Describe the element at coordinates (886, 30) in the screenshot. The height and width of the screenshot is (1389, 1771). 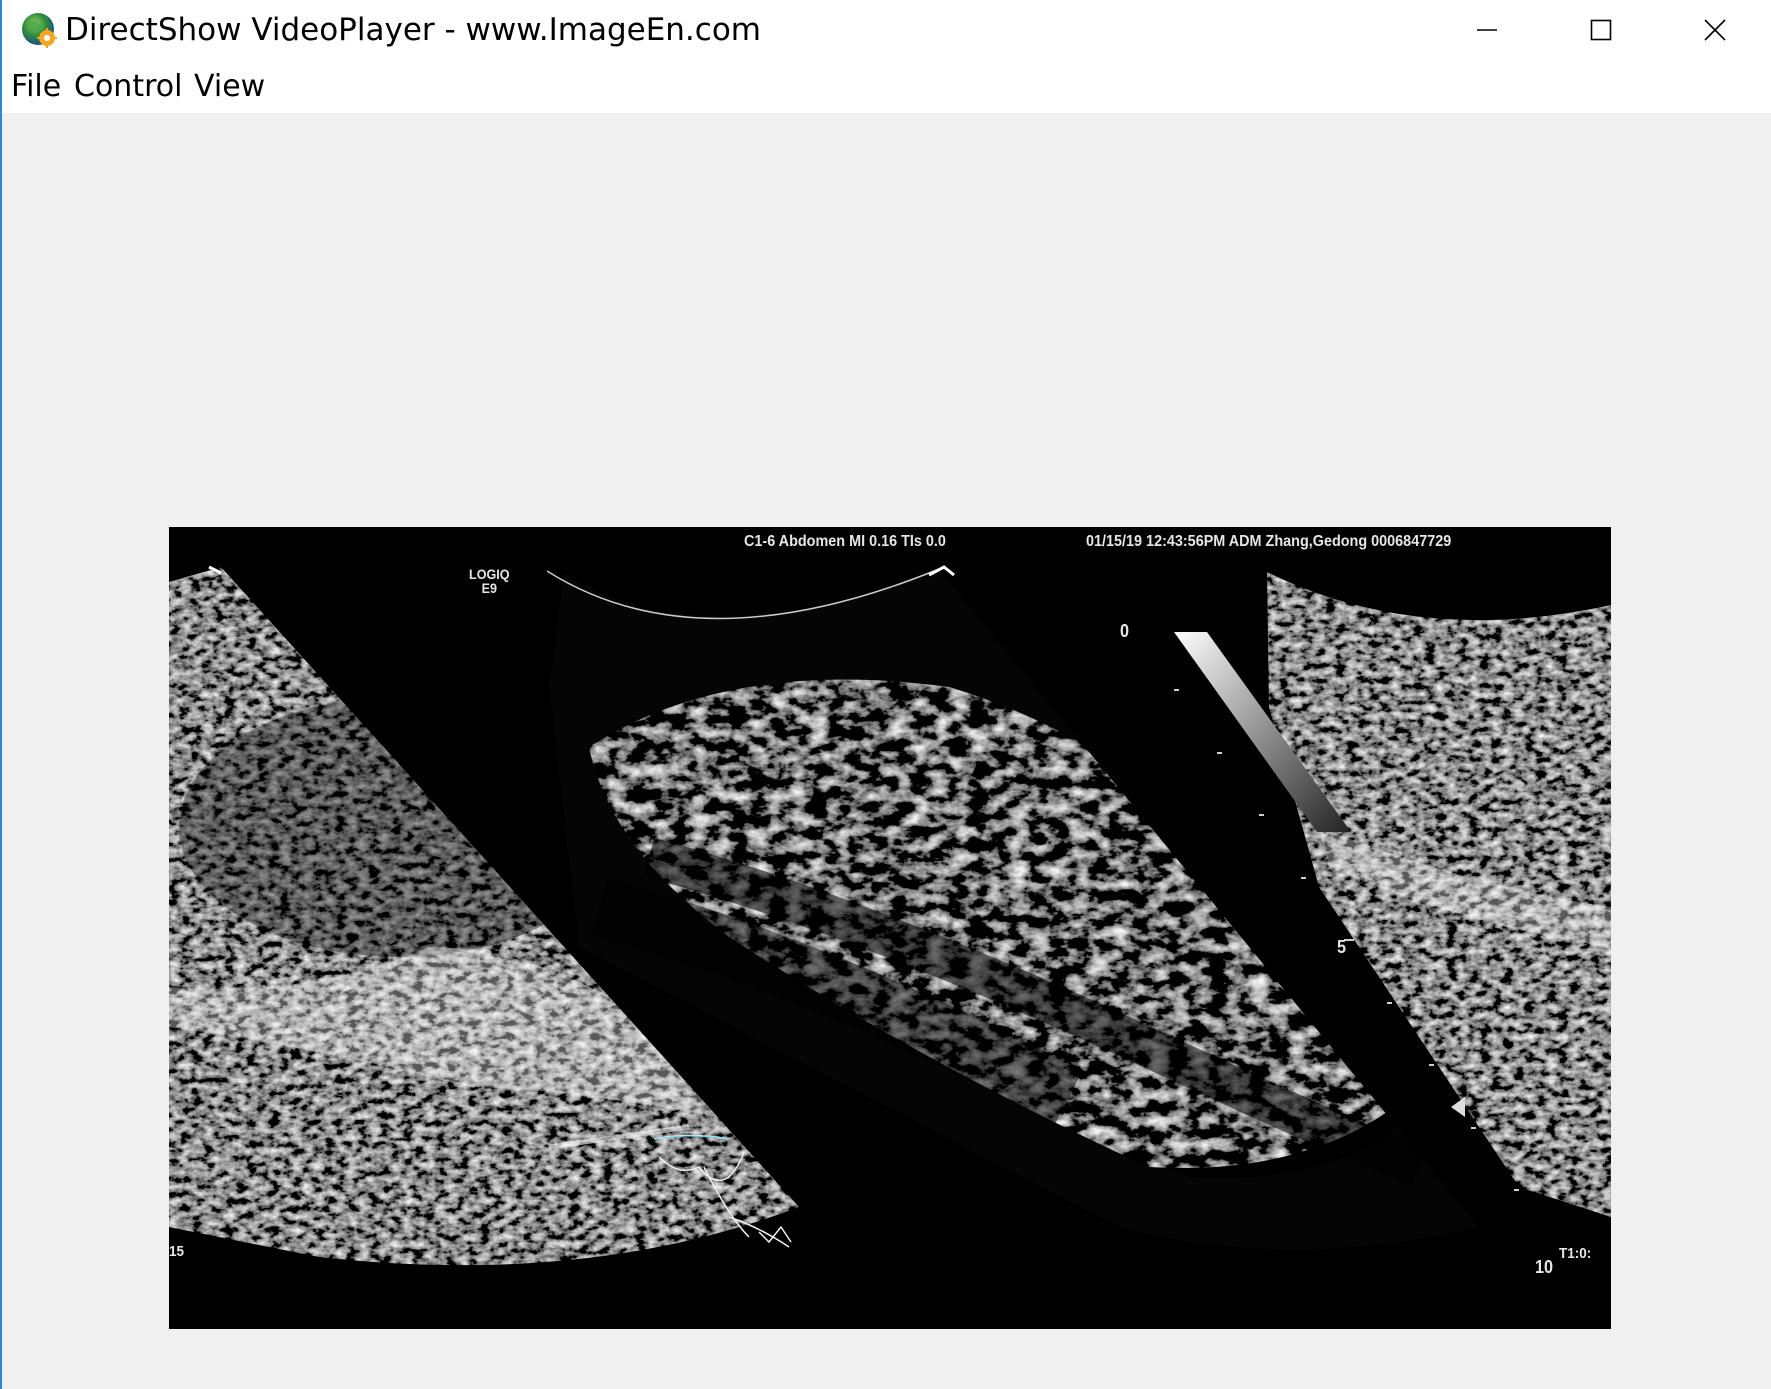
I see `title-bar: DirectShow VideoPlayer - www.ImageEn.com` at that location.